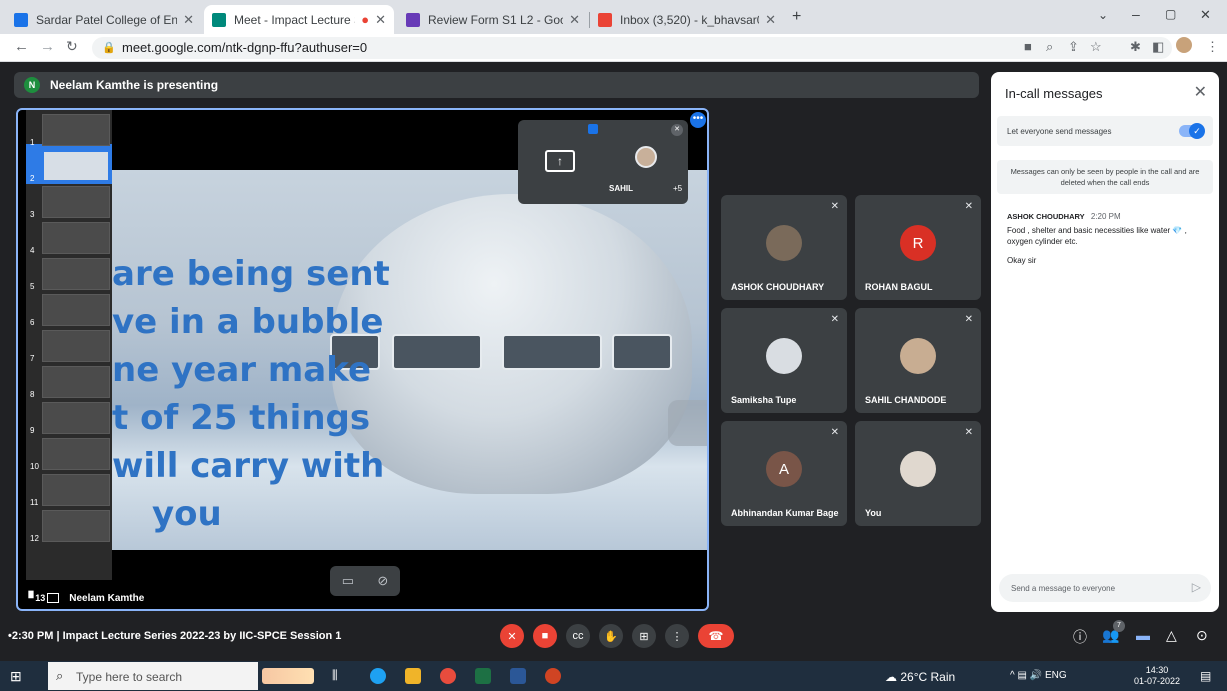  I want to click on browser-tab-gmail: Inbox (3,520) - k_bhavsar01@spc ✕, so click(687, 19).